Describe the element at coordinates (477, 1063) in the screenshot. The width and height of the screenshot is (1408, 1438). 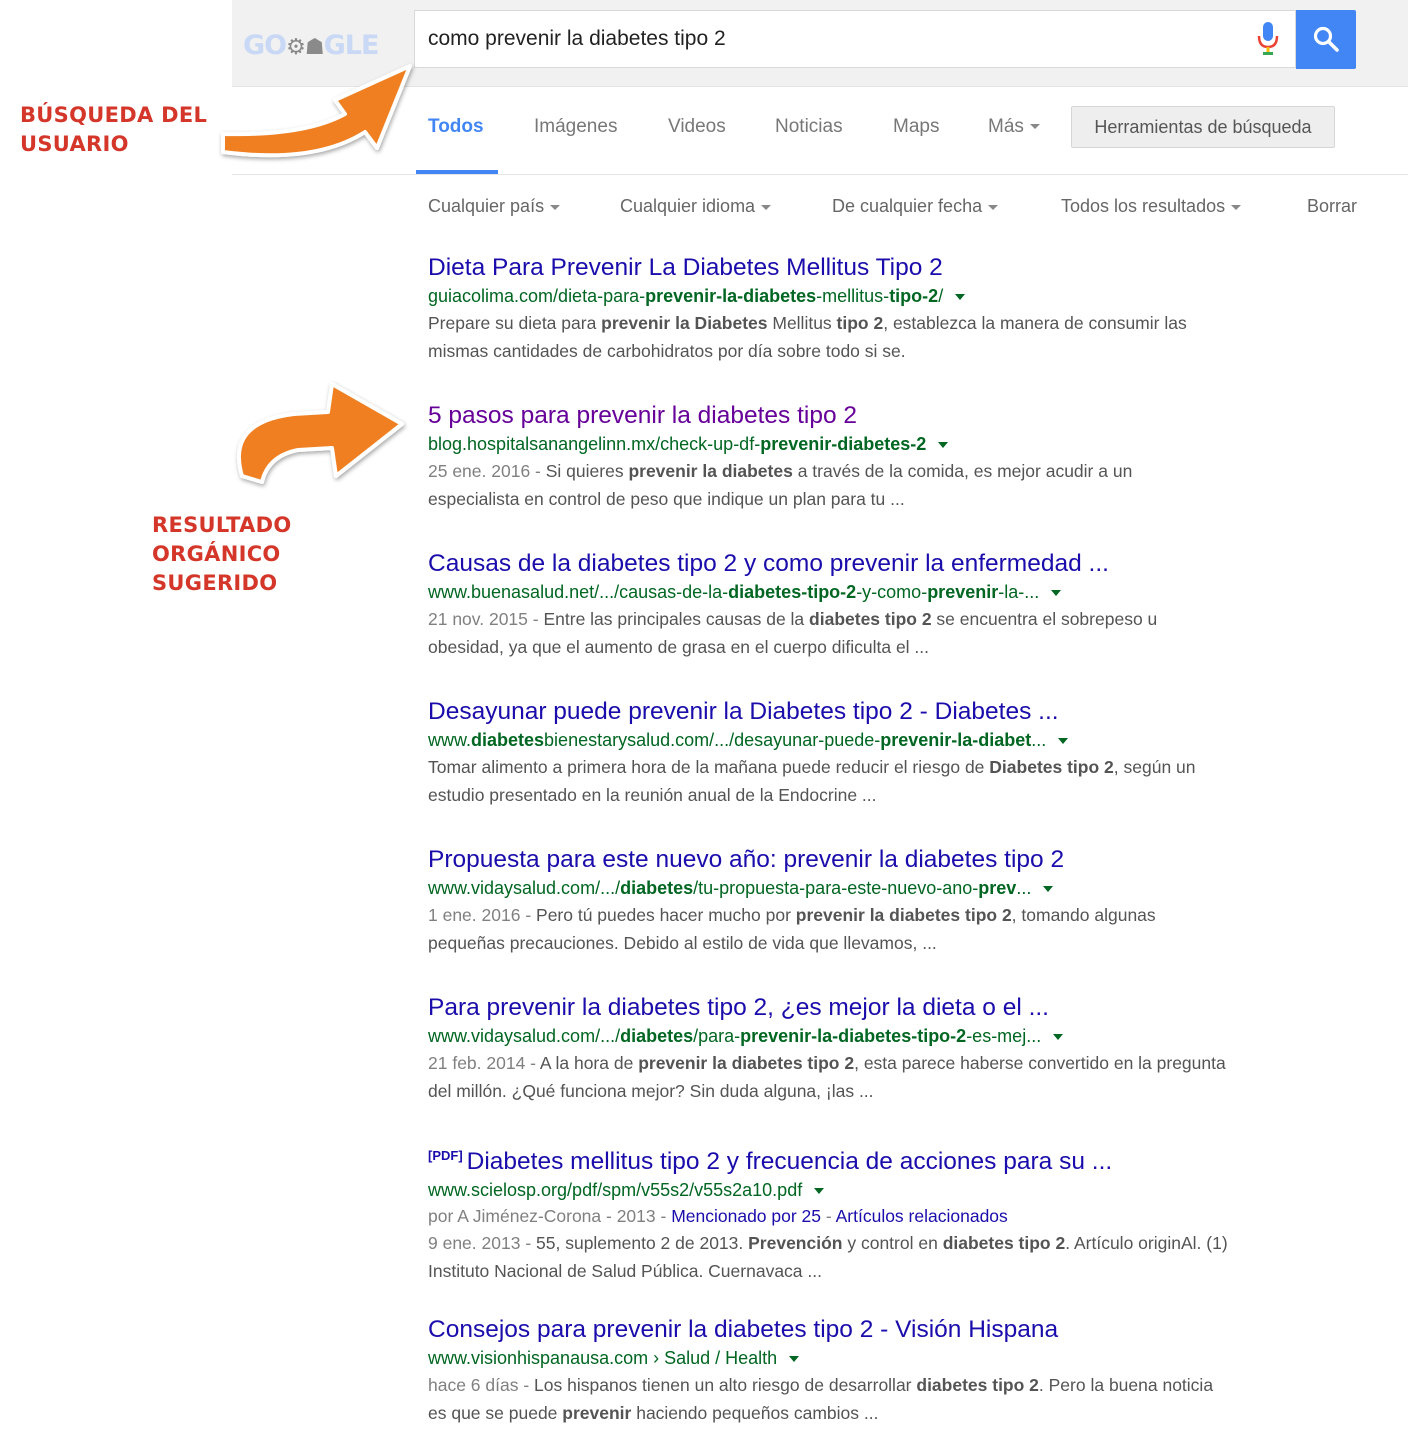
I see `result-date: 21 feb. 2014` at that location.